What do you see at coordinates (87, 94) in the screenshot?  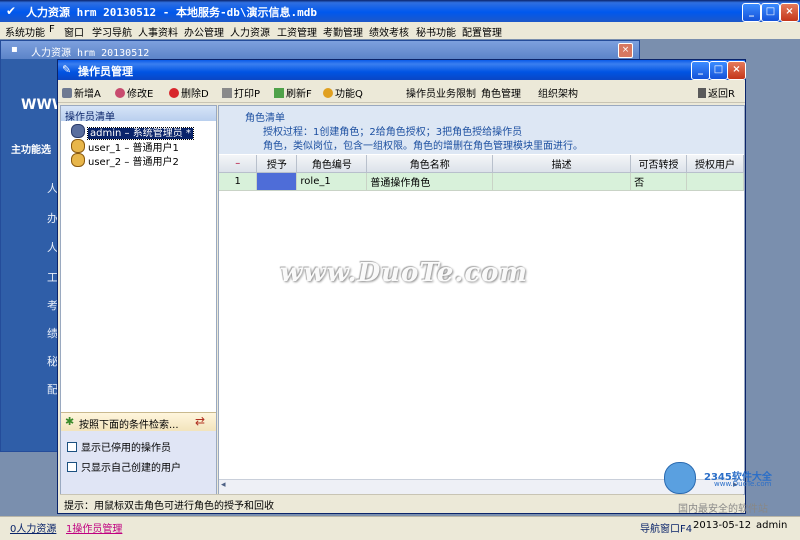 I see `add-label: 新增A` at bounding box center [87, 94].